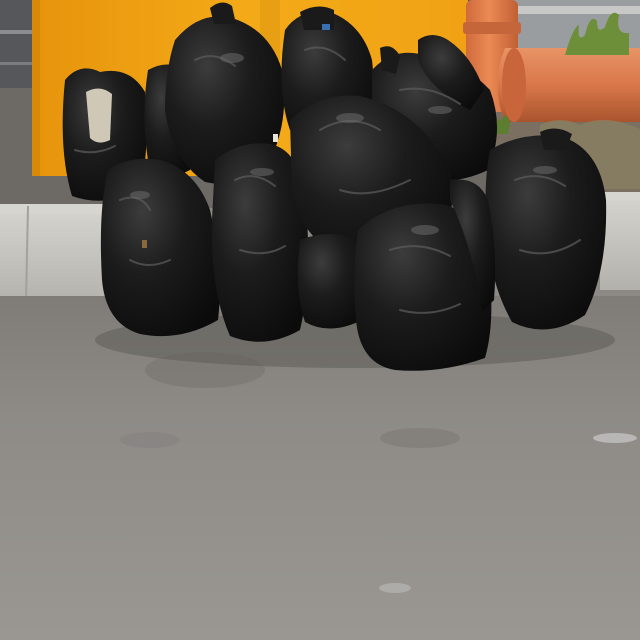 The width and height of the screenshot is (640, 640). What do you see at coordinates (556, 139) in the screenshot?
I see `bag-knot` at bounding box center [556, 139].